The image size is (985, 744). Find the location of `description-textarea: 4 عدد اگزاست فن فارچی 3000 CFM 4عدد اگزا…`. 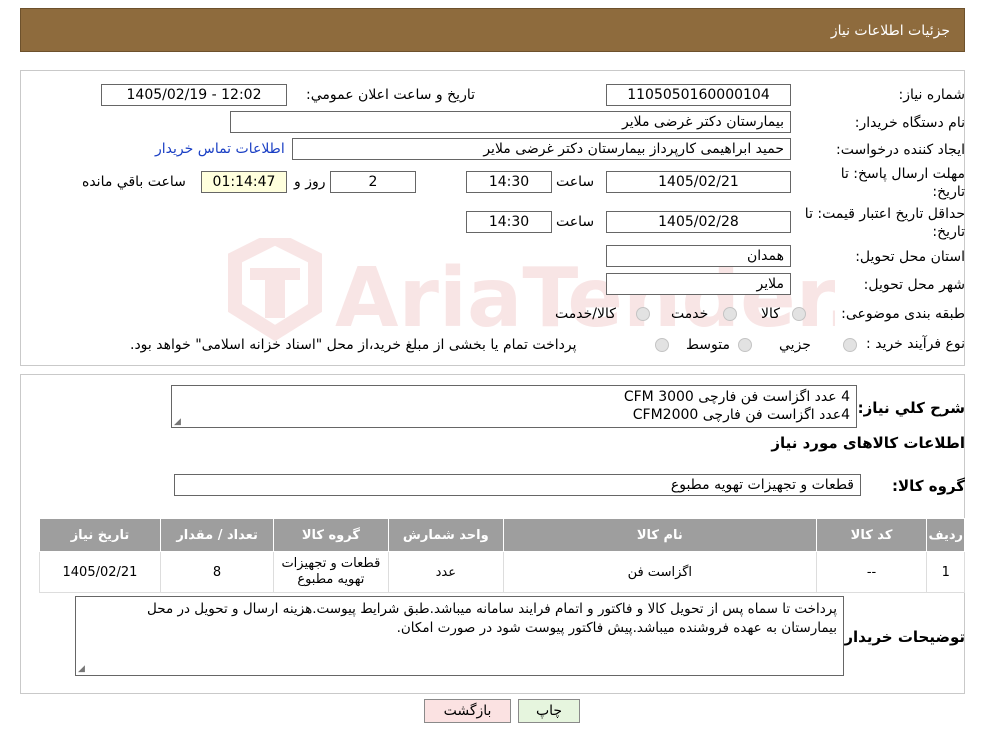

description-textarea: 4 عدد اگزاست فن فارچی 3000 CFM 4عدد اگزا… is located at coordinates (514, 406).